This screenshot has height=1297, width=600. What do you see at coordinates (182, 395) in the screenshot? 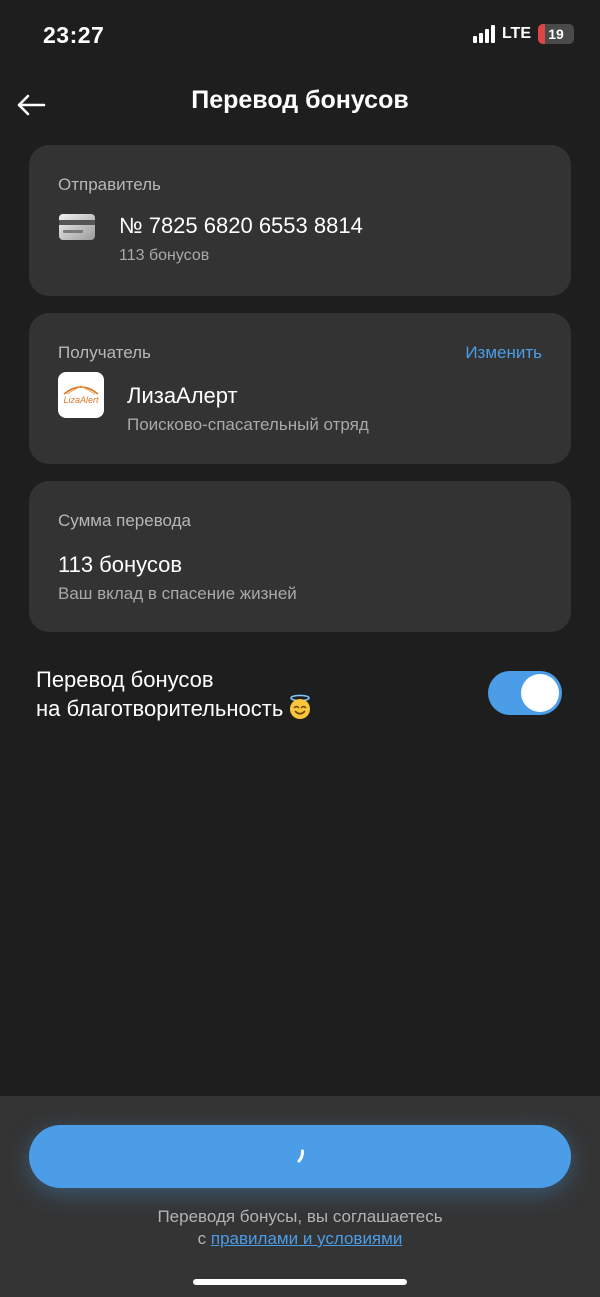
I see `recipient-name: ЛизаАлерт` at bounding box center [182, 395].